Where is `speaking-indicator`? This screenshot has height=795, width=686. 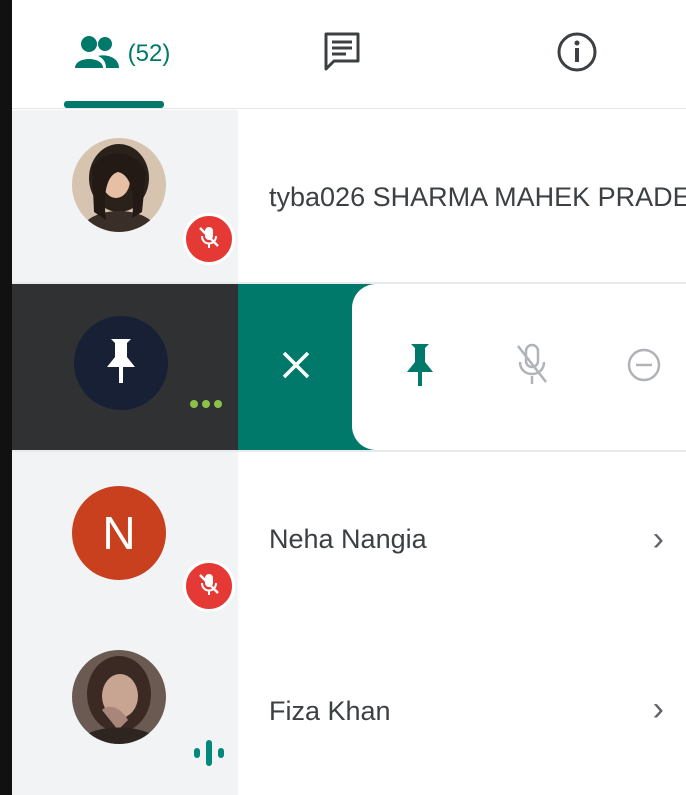 speaking-indicator is located at coordinates (209, 753).